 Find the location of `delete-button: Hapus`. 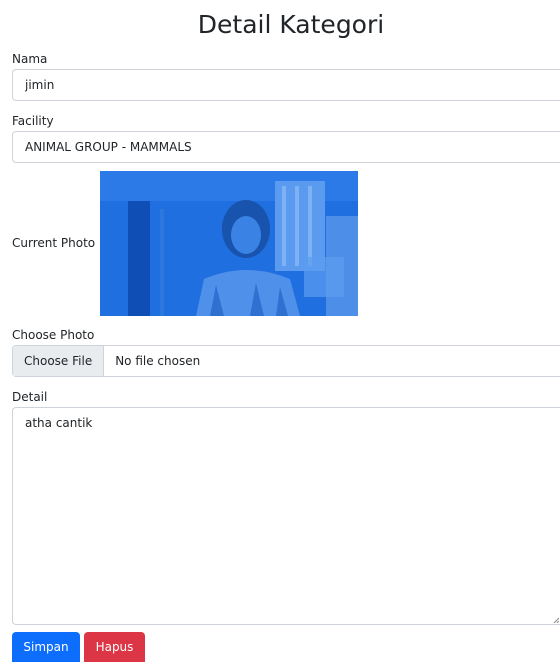

delete-button: Hapus is located at coordinates (114, 647).